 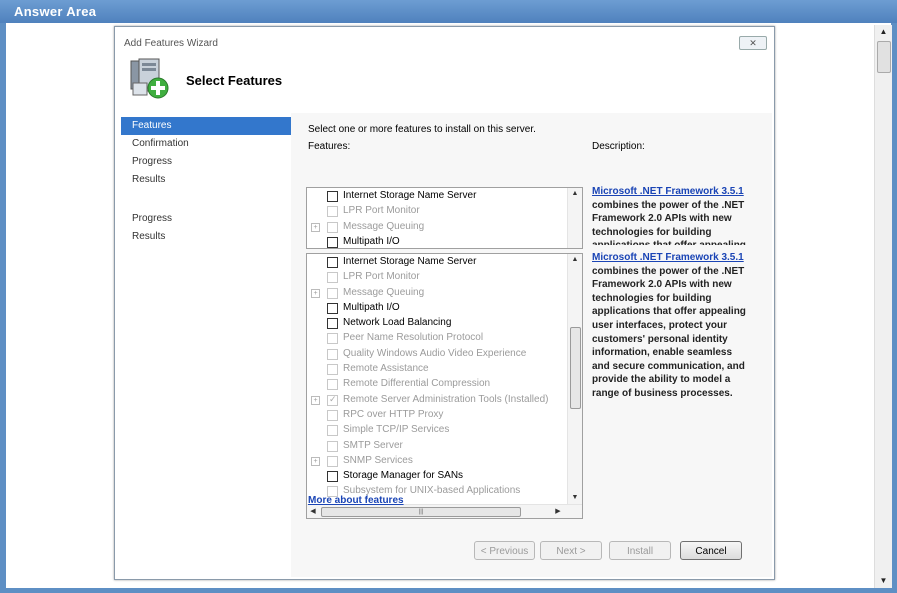 What do you see at coordinates (171, 43) in the screenshot?
I see `wizard-title: Add Features Wizard` at bounding box center [171, 43].